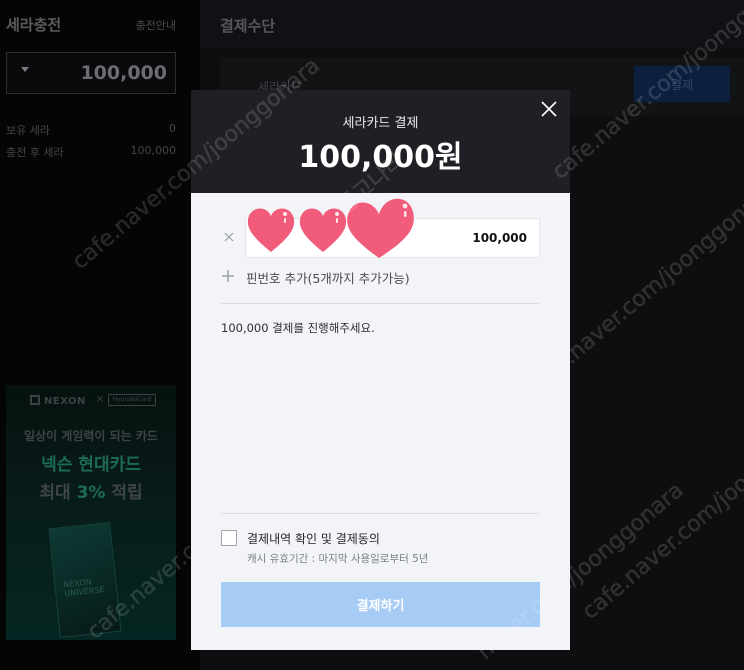 The width and height of the screenshot is (744, 670). What do you see at coordinates (248, 26) in the screenshot?
I see `payment-method-title: 결제수단` at bounding box center [248, 26].